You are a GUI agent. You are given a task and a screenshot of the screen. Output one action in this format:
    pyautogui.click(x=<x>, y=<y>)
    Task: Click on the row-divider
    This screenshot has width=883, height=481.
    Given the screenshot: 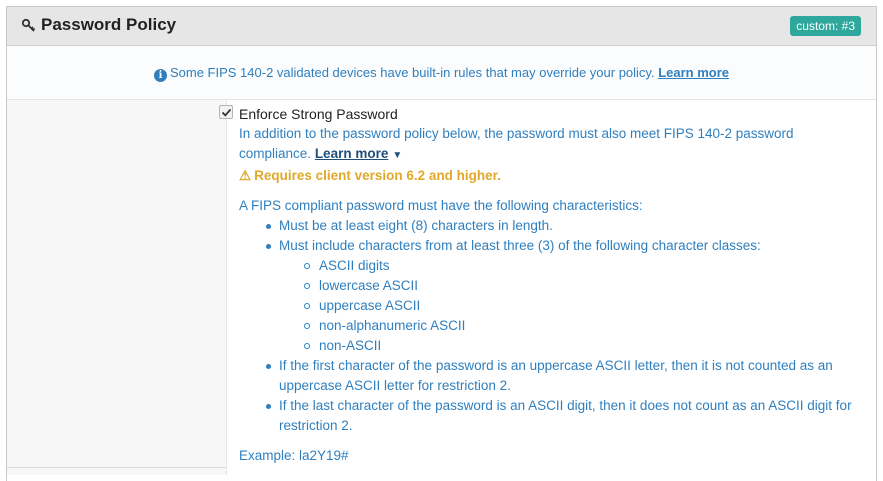 What is the action you would take?
    pyautogui.click(x=116, y=467)
    